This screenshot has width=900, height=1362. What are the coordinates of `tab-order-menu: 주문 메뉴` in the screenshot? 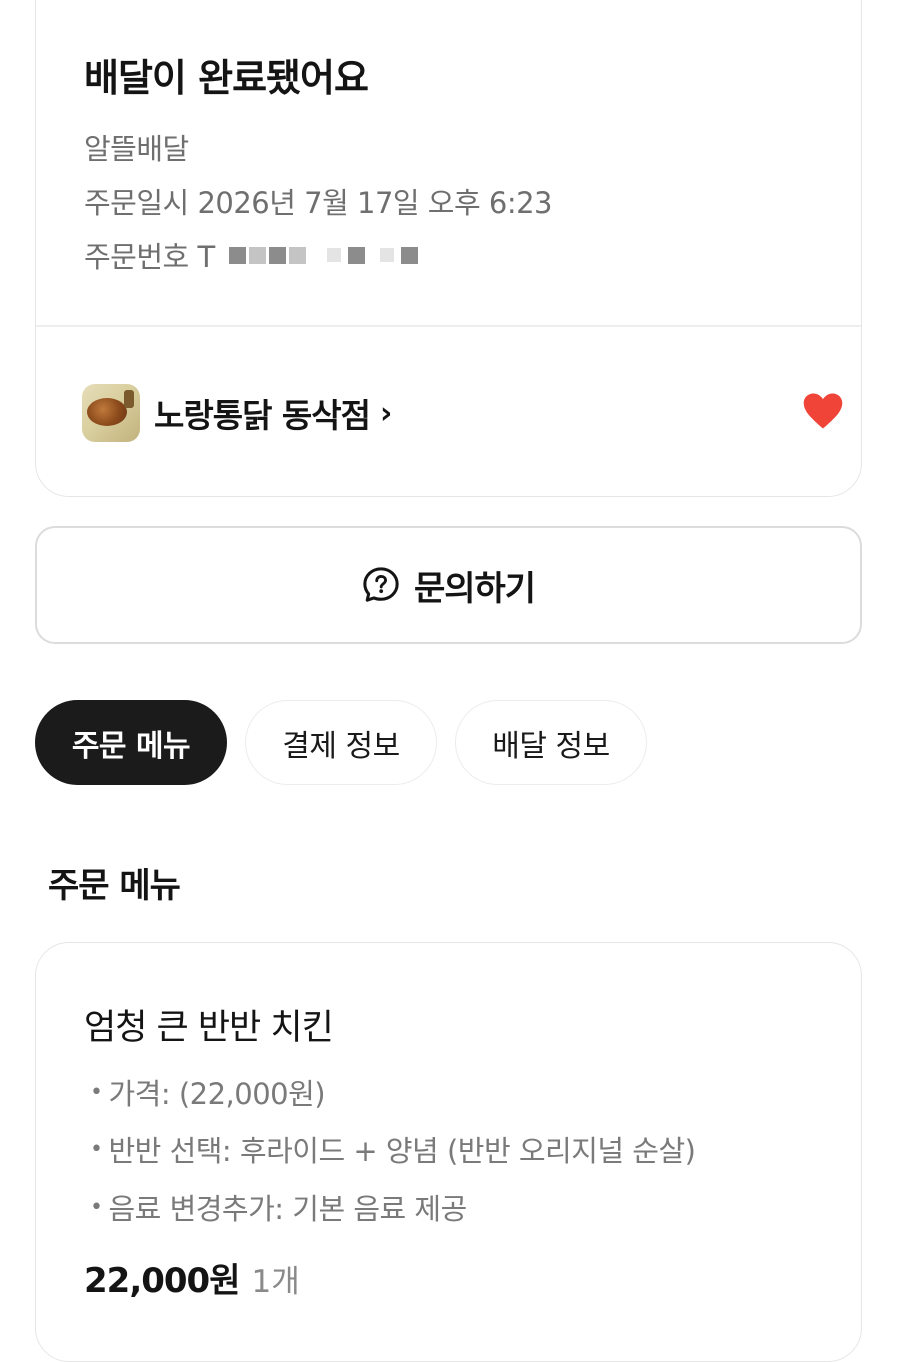 It's located at (131, 742).